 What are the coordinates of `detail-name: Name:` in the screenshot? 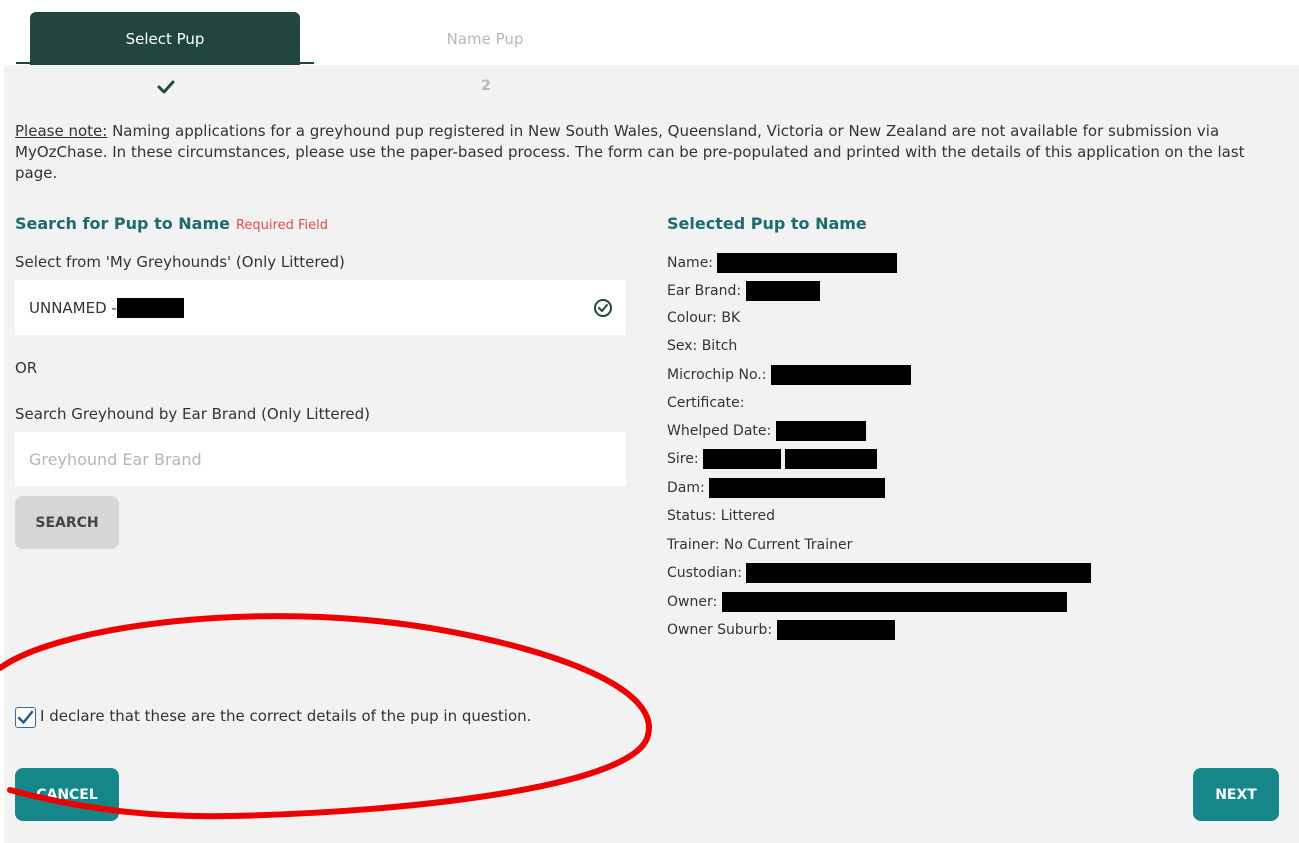 It's located at (782, 263).